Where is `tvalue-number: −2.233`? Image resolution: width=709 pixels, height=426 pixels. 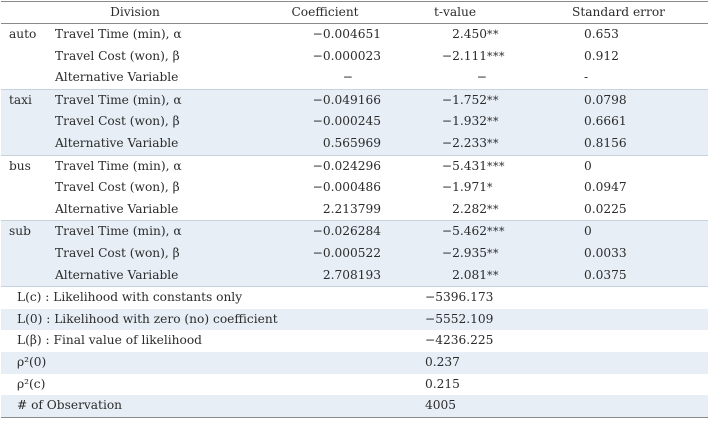 tvalue-number: −2.233 is located at coordinates (464, 142).